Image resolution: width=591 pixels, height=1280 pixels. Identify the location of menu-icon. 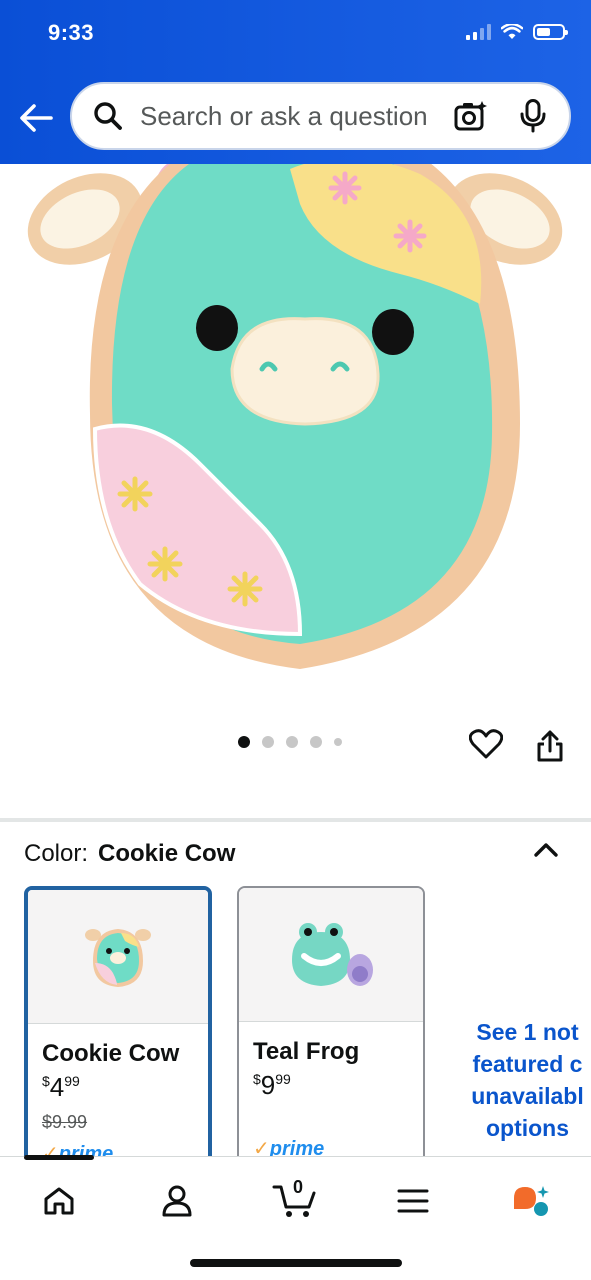
(413, 1201).